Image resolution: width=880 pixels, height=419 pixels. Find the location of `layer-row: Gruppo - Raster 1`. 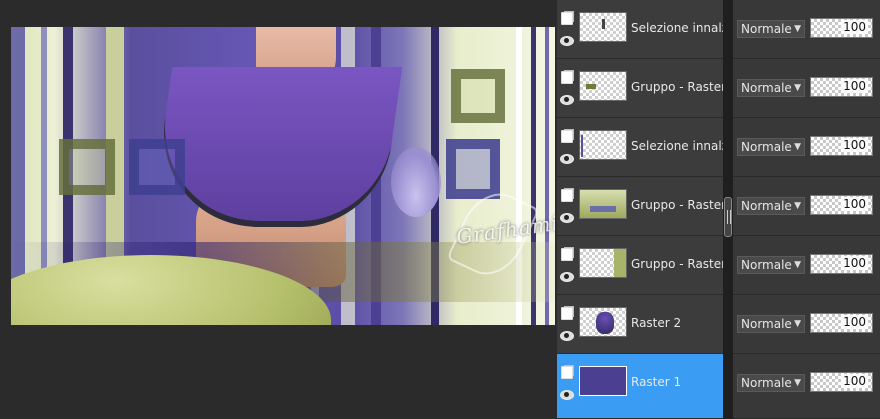

layer-row: Gruppo - Raster 1 is located at coordinates (640, 88).